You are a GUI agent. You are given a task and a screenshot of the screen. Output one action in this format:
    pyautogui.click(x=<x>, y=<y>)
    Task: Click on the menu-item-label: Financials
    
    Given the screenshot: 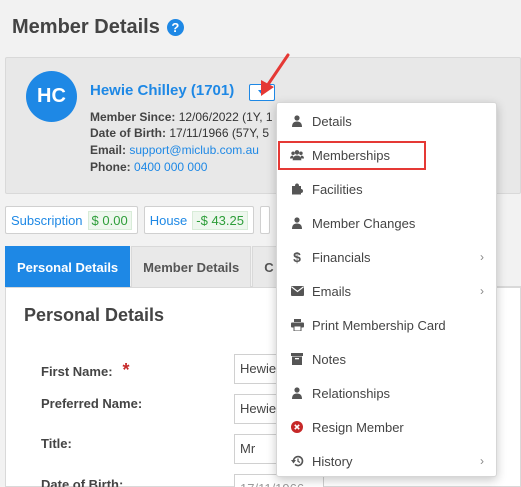 What is the action you would take?
    pyautogui.click(x=341, y=257)
    